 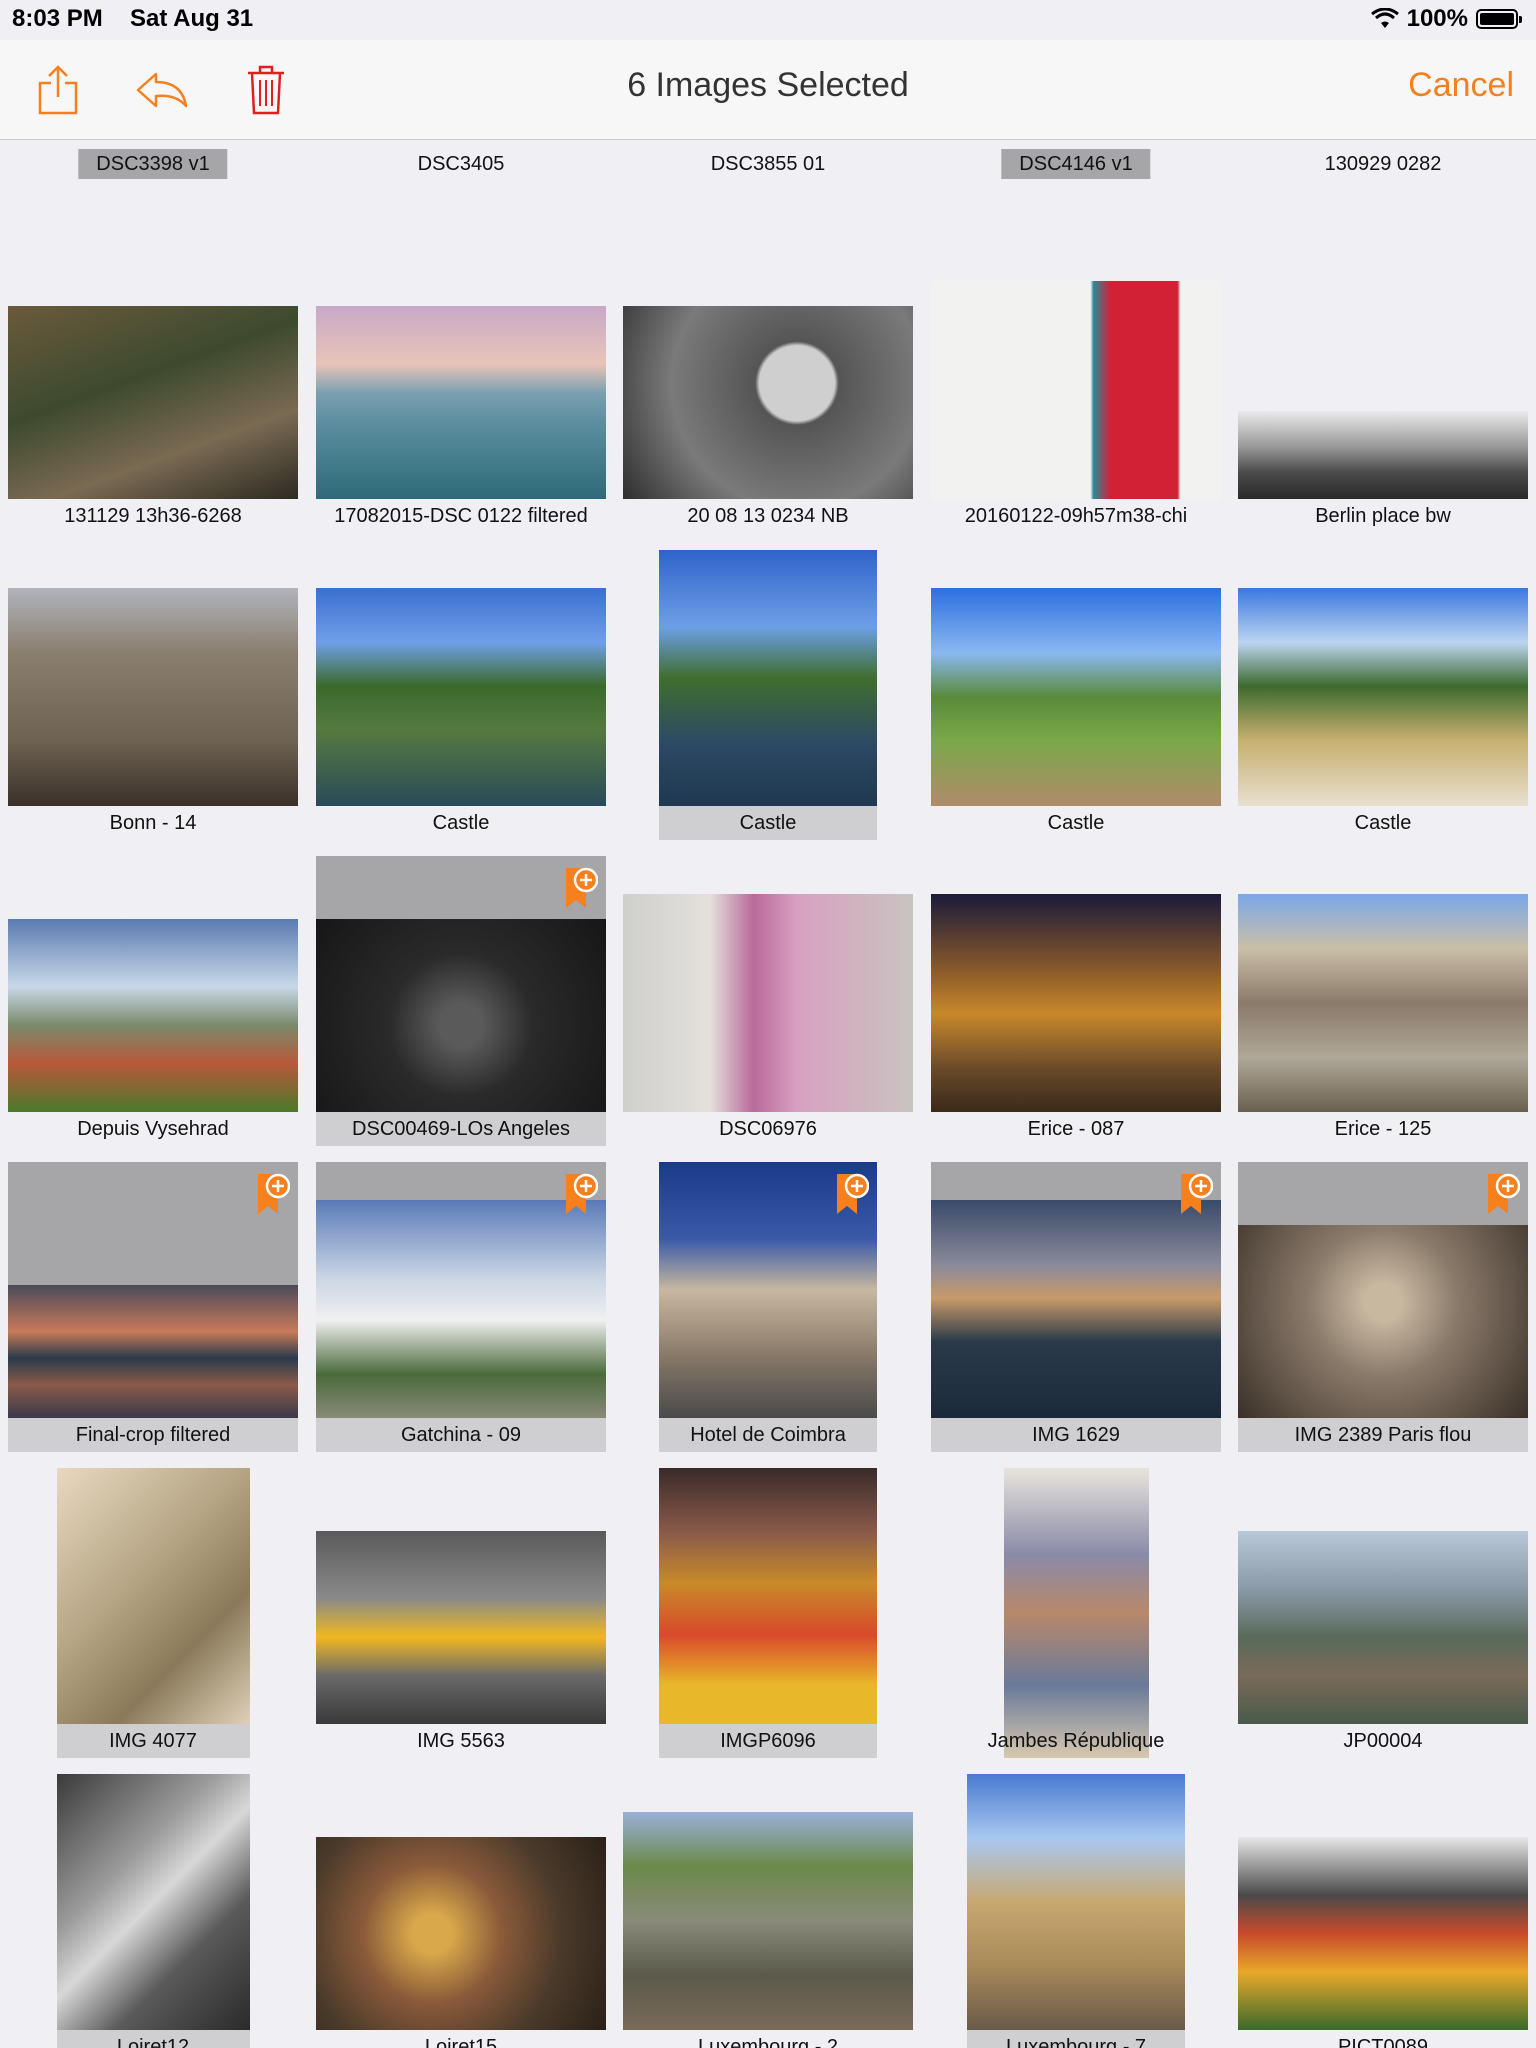 What do you see at coordinates (1076, 164) in the screenshot?
I see `grid-item-label-text: DSC4146 v1` at bounding box center [1076, 164].